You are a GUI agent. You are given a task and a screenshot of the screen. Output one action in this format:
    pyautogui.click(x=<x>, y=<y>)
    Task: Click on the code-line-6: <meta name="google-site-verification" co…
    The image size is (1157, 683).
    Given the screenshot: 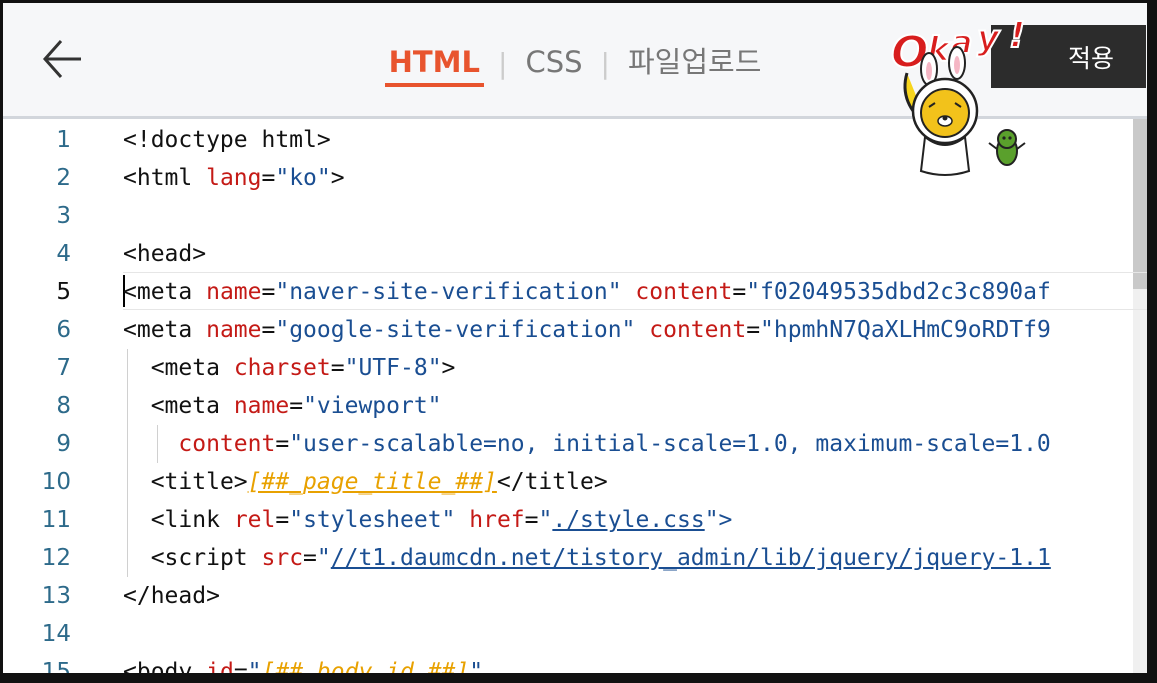 What is the action you would take?
    pyautogui.click(x=587, y=330)
    